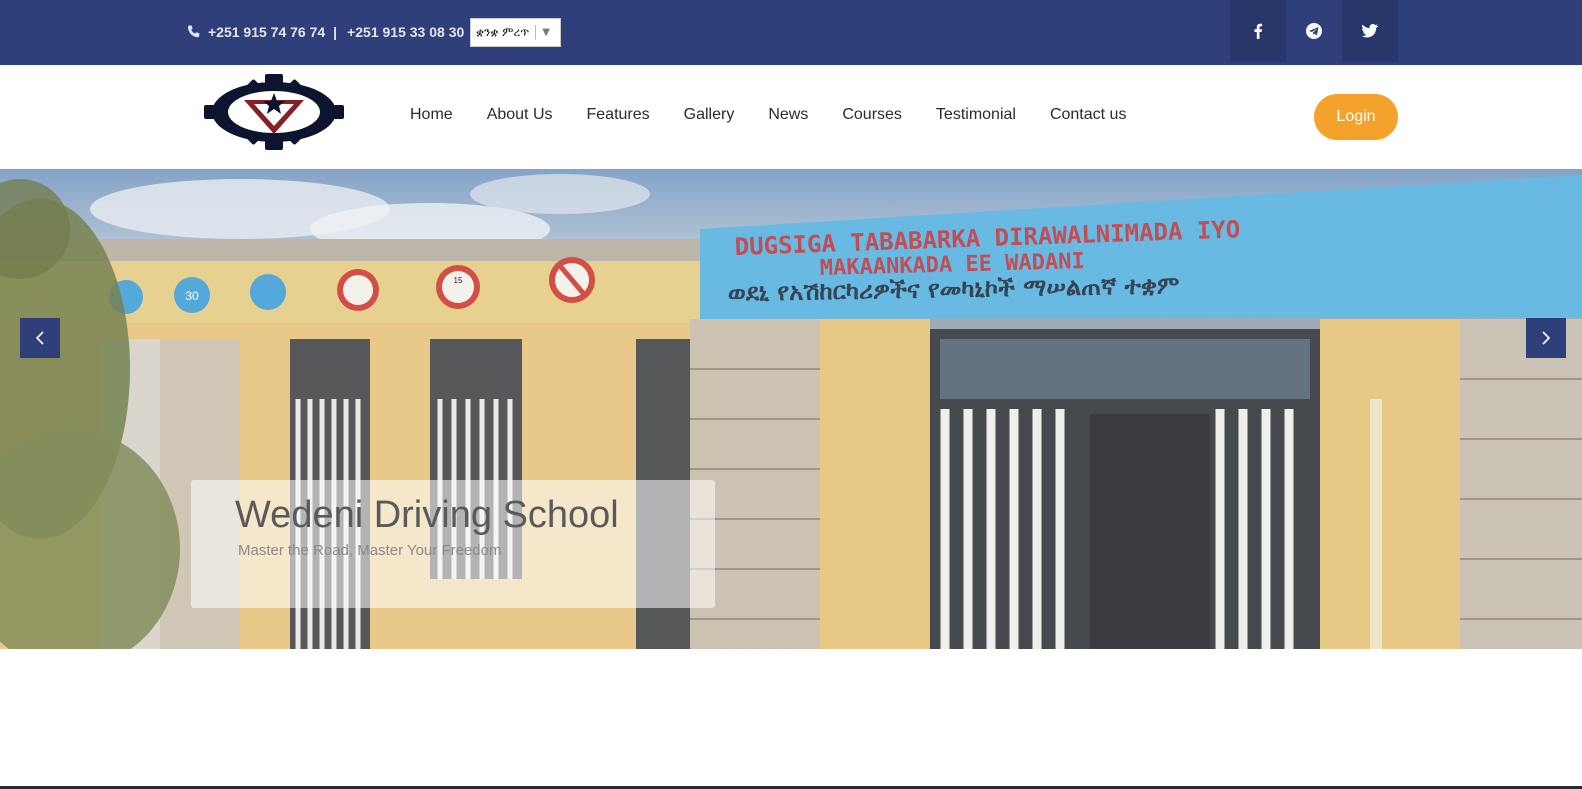 This screenshot has width=1582, height=789. I want to click on telegram-icon, so click(1314, 31).